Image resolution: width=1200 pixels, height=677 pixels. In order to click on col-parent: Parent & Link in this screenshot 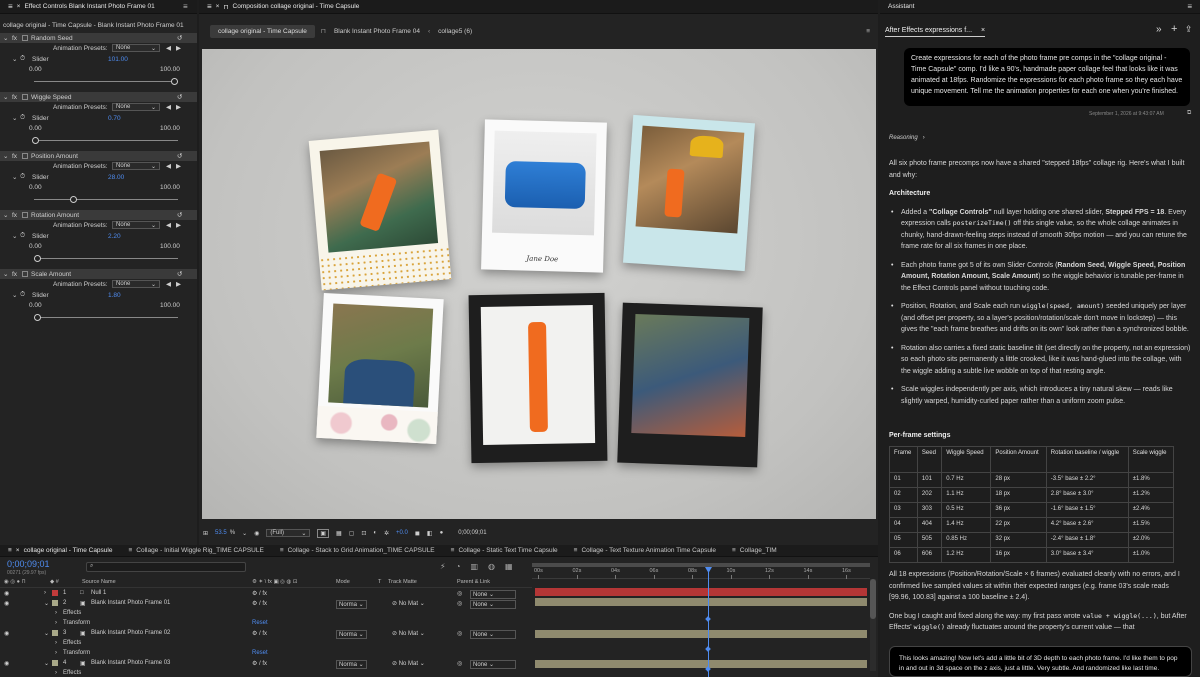, I will do `click(473, 582)`.